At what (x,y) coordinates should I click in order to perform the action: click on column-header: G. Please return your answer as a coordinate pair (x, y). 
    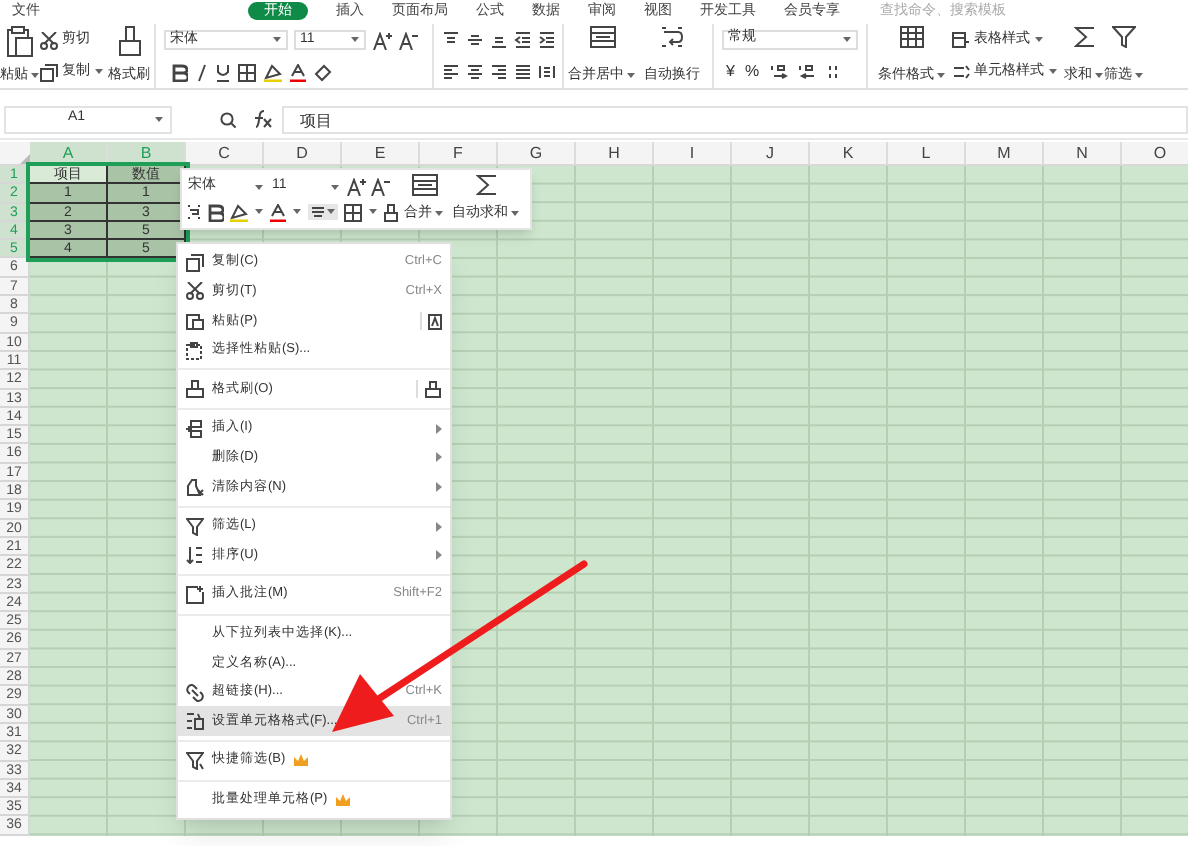
    Looking at the image, I should click on (537, 153).